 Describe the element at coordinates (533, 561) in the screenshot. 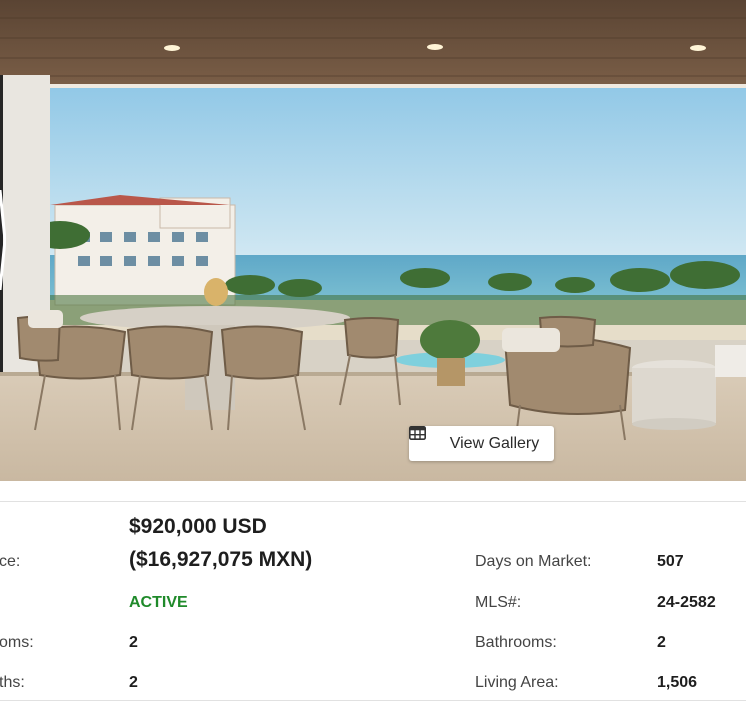

I see `days-on-market-label: Days on Market:` at that location.